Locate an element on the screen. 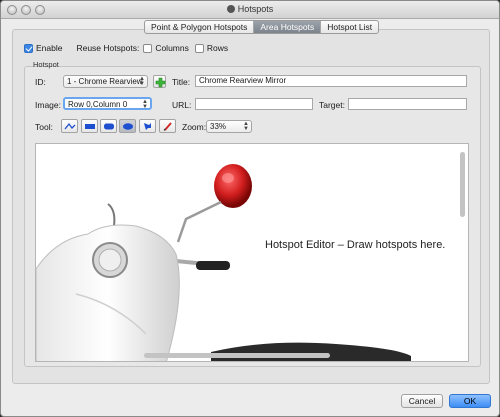  title-field: Chrome Rearview Mirror is located at coordinates (331, 81).